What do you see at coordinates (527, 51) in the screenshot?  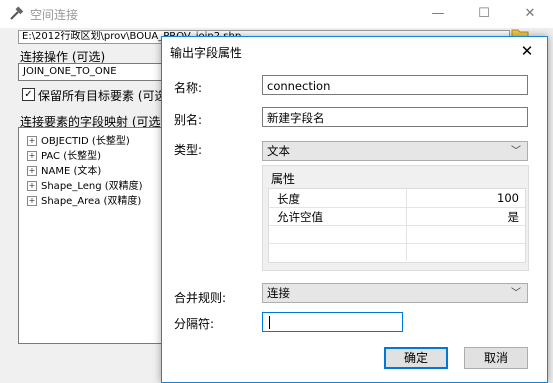 I see `dialog-close-button: ✕` at bounding box center [527, 51].